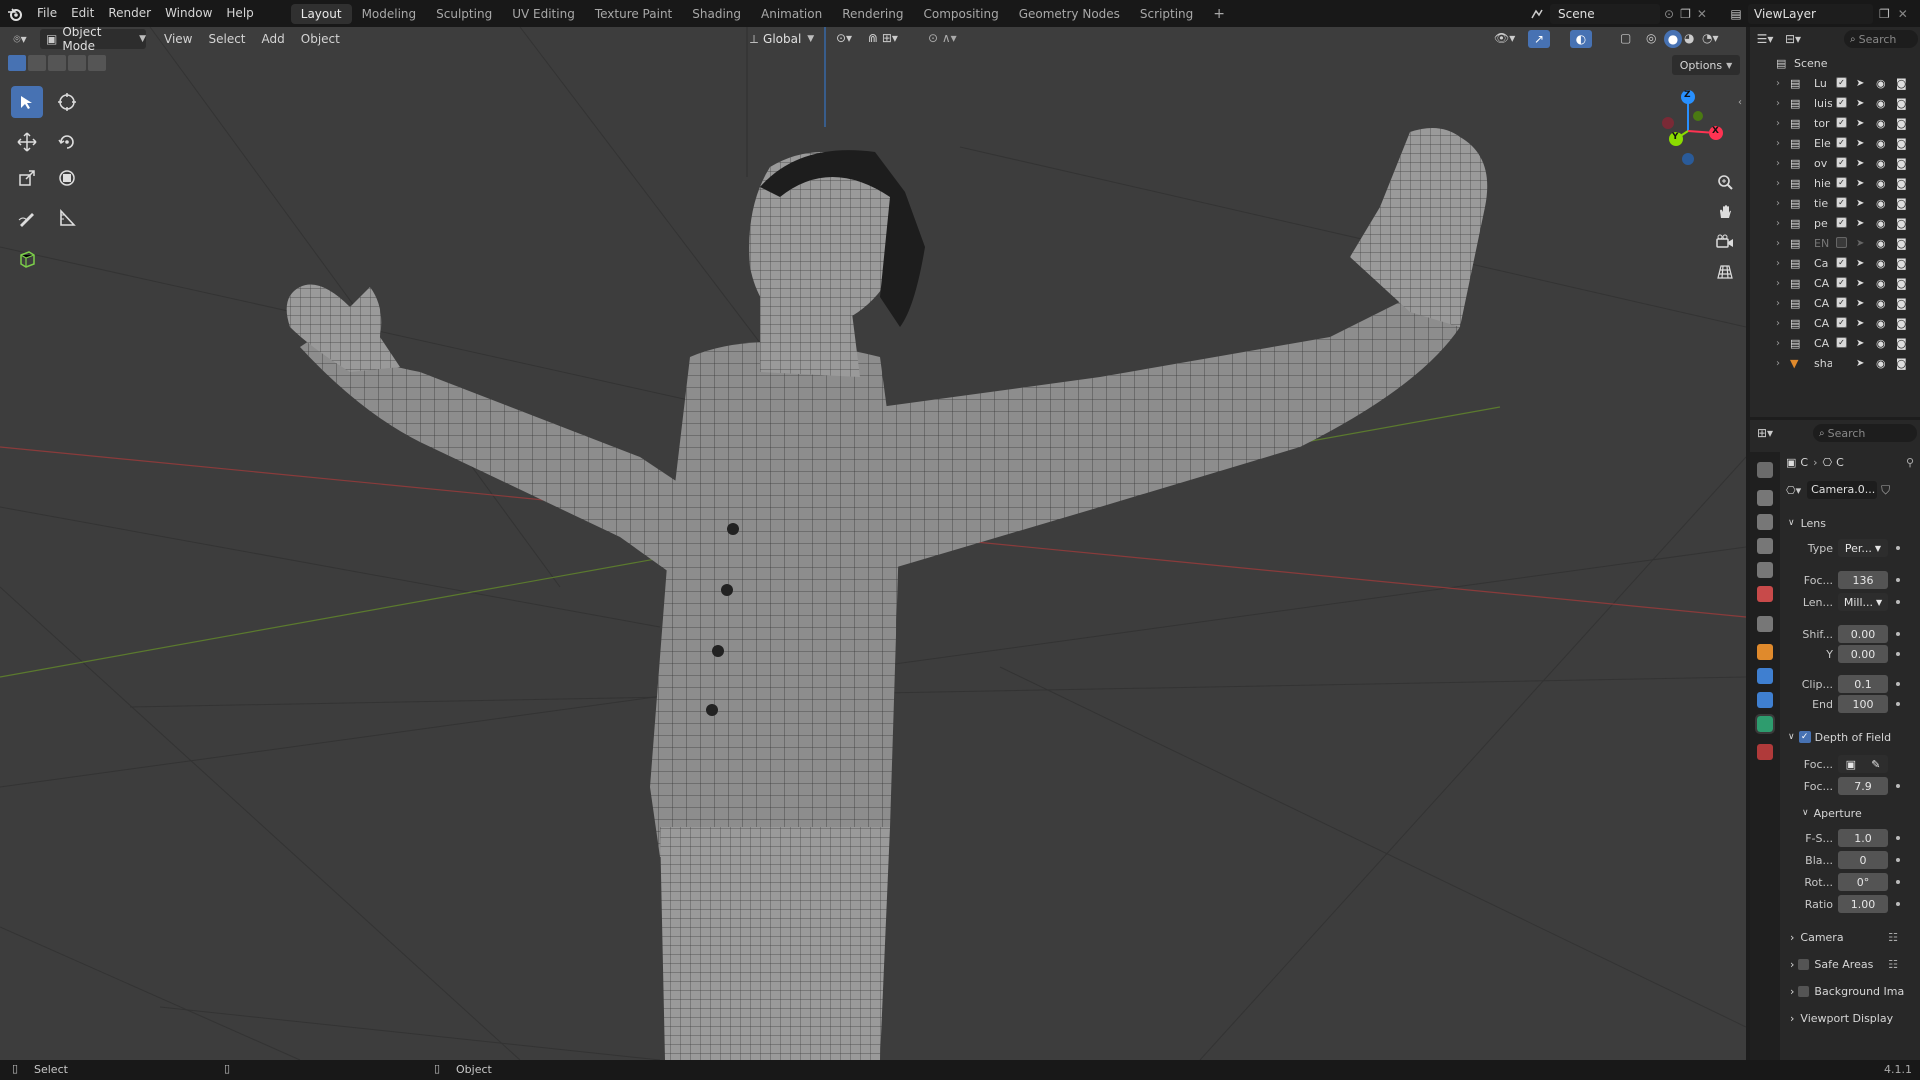 Image resolution: width=1920 pixels, height=1080 pixels. What do you see at coordinates (1625, 38) in the screenshot?
I see `xray-icon: ▢` at bounding box center [1625, 38].